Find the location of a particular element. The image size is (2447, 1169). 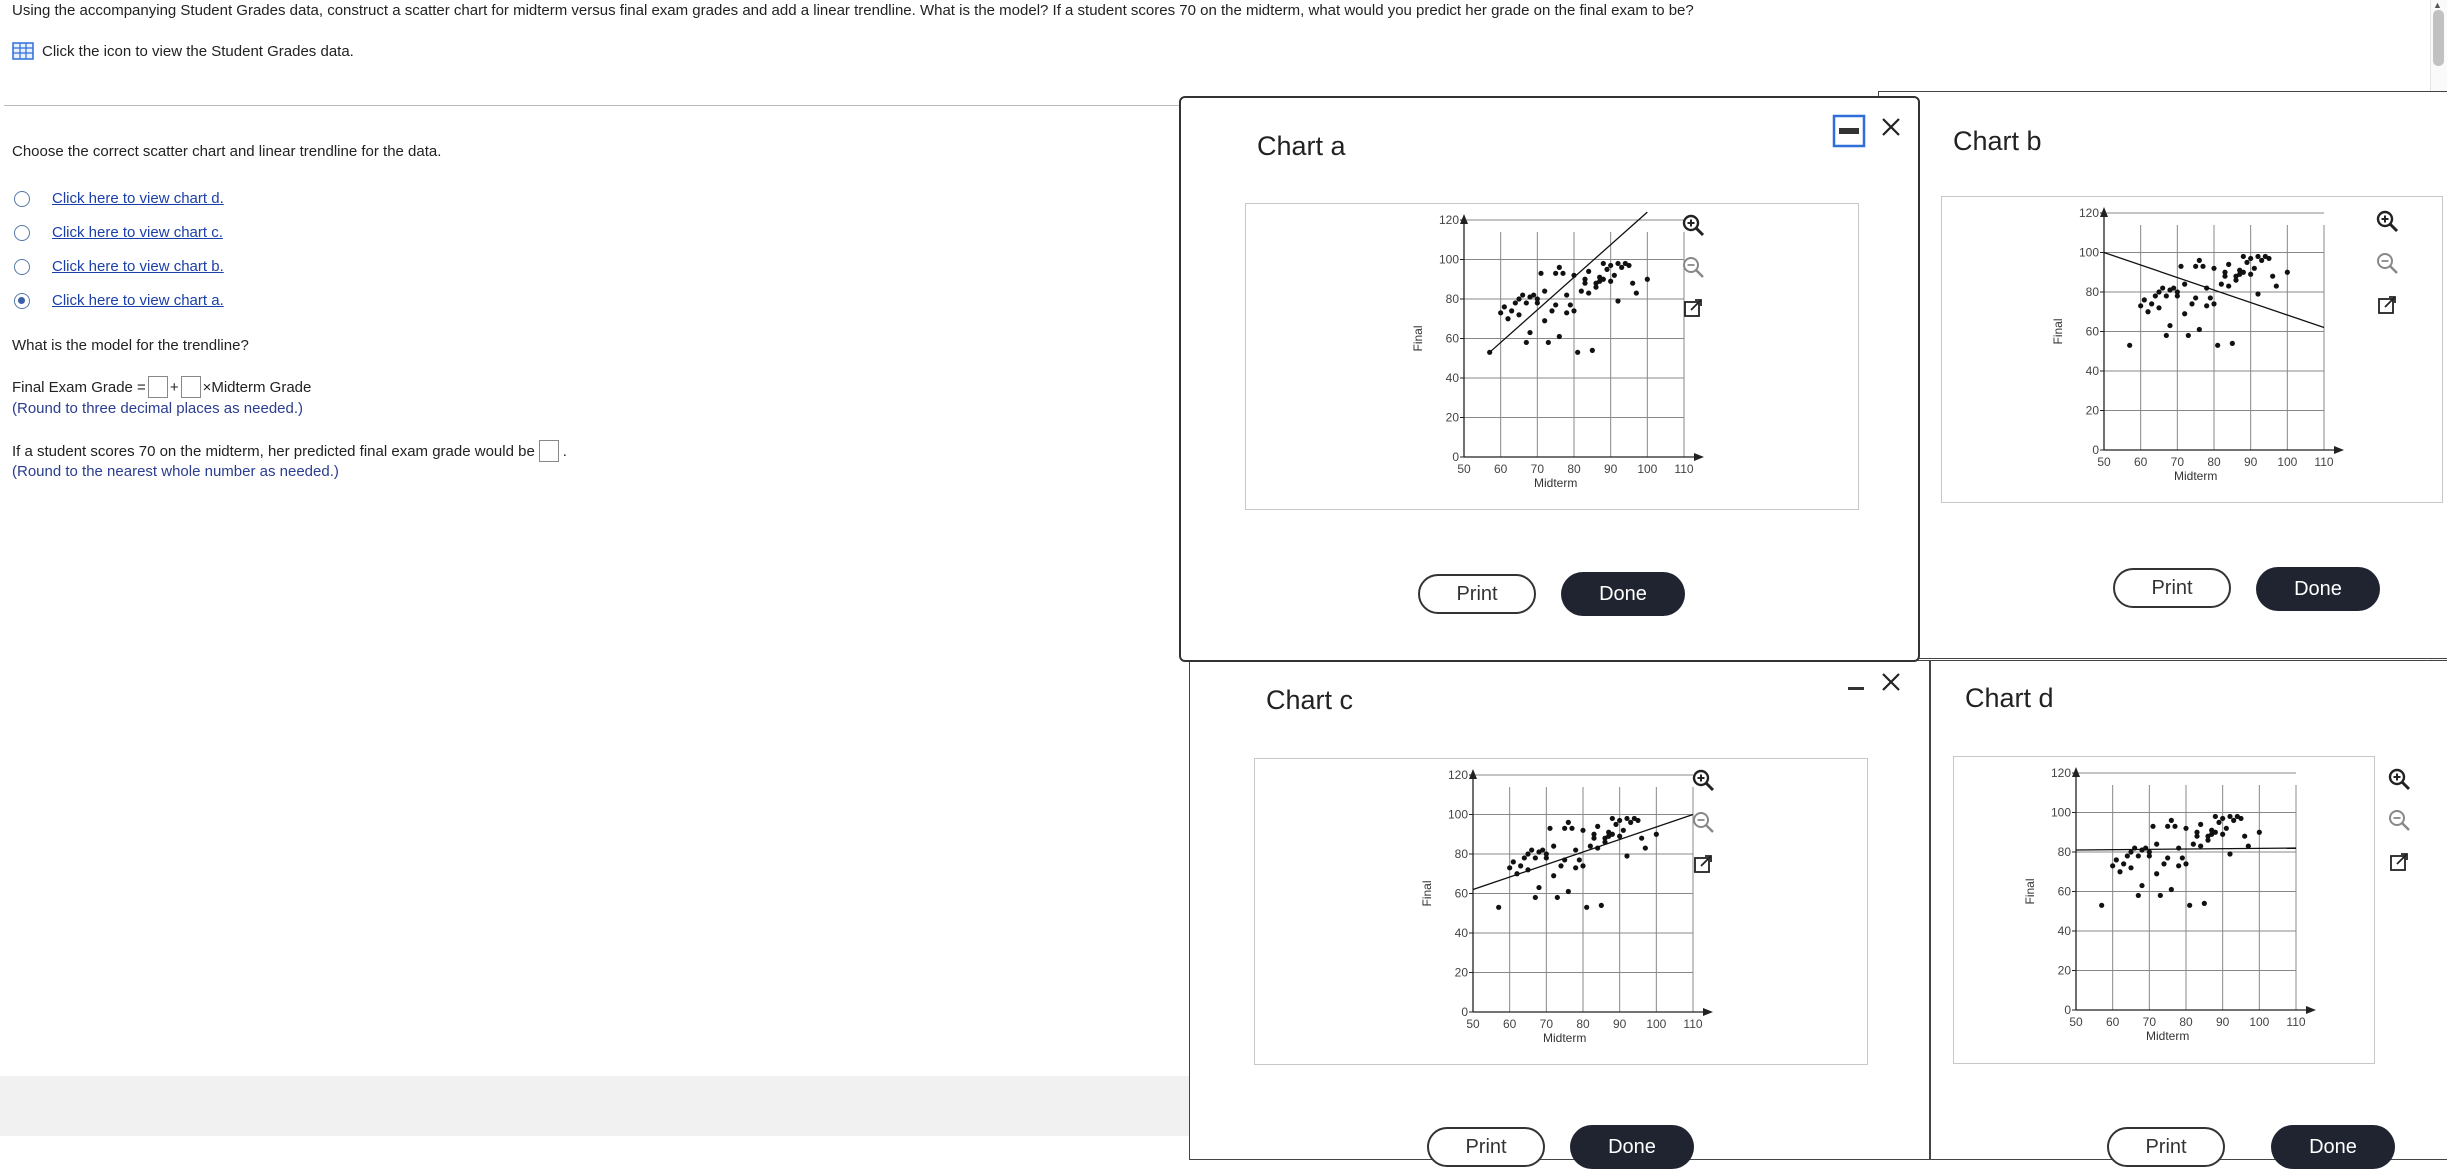

chart-a-close-icon is located at coordinates (1891, 127).